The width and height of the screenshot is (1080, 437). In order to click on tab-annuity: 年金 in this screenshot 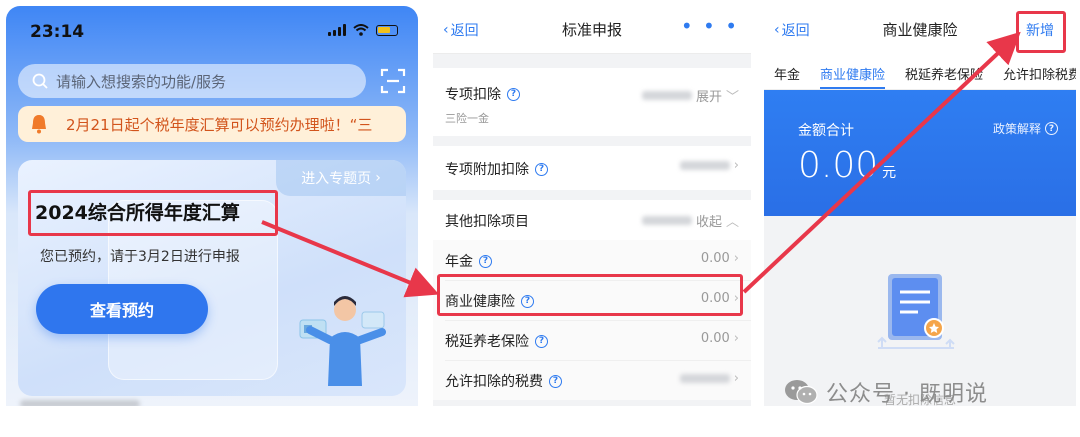, I will do `click(787, 71)`.